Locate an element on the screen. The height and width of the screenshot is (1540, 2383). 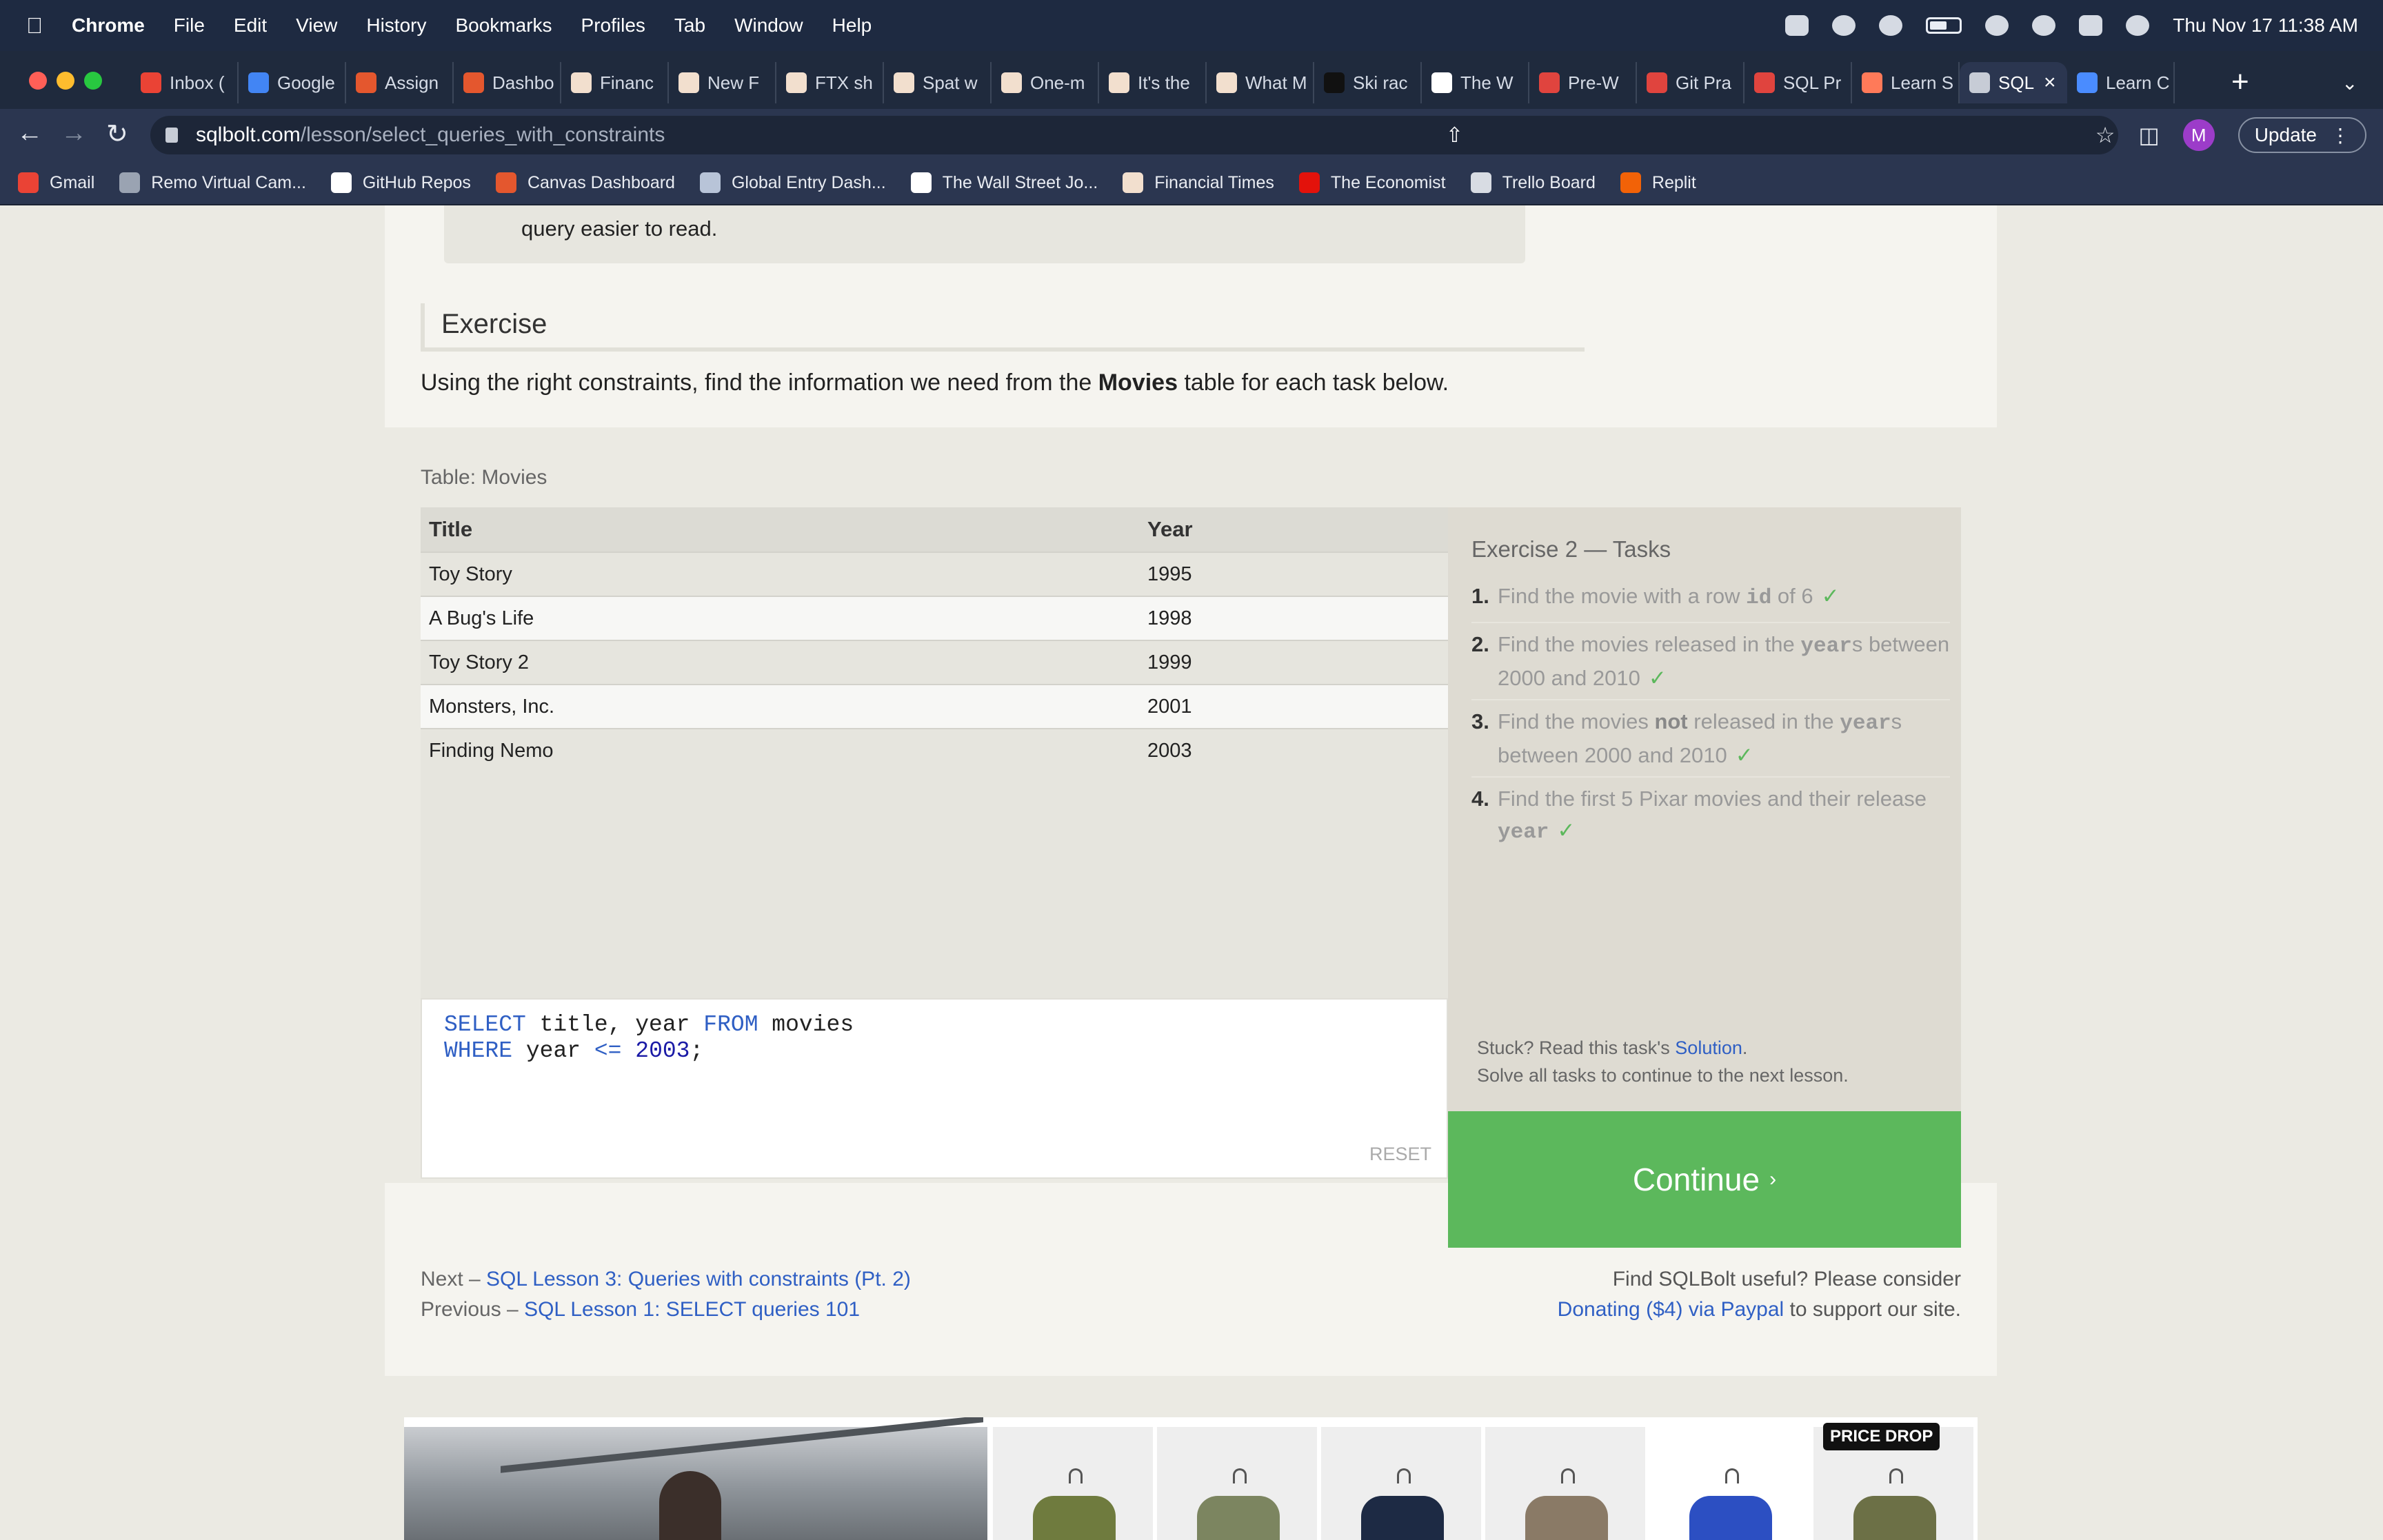
bookmark-item: Financial Times is located at coordinates (1198, 183).